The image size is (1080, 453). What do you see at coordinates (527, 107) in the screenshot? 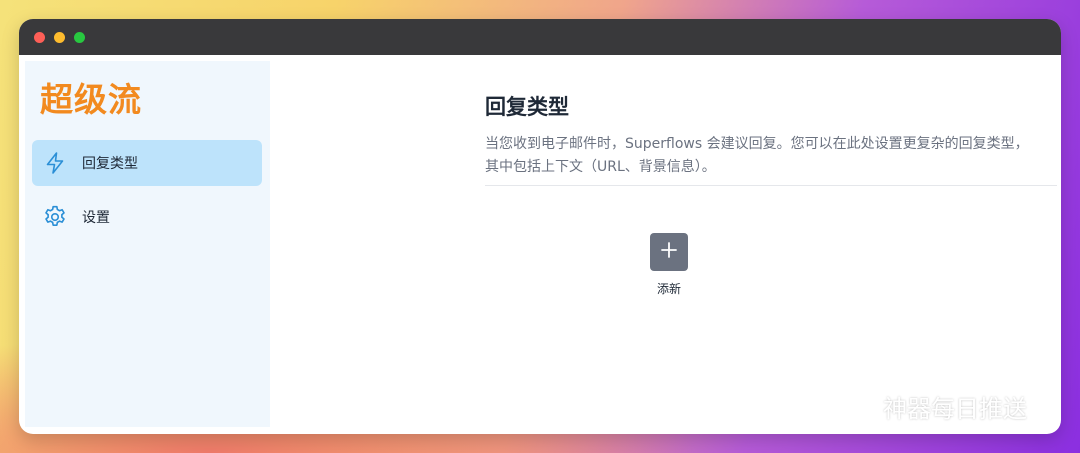
I see `page-title: 回复类型` at bounding box center [527, 107].